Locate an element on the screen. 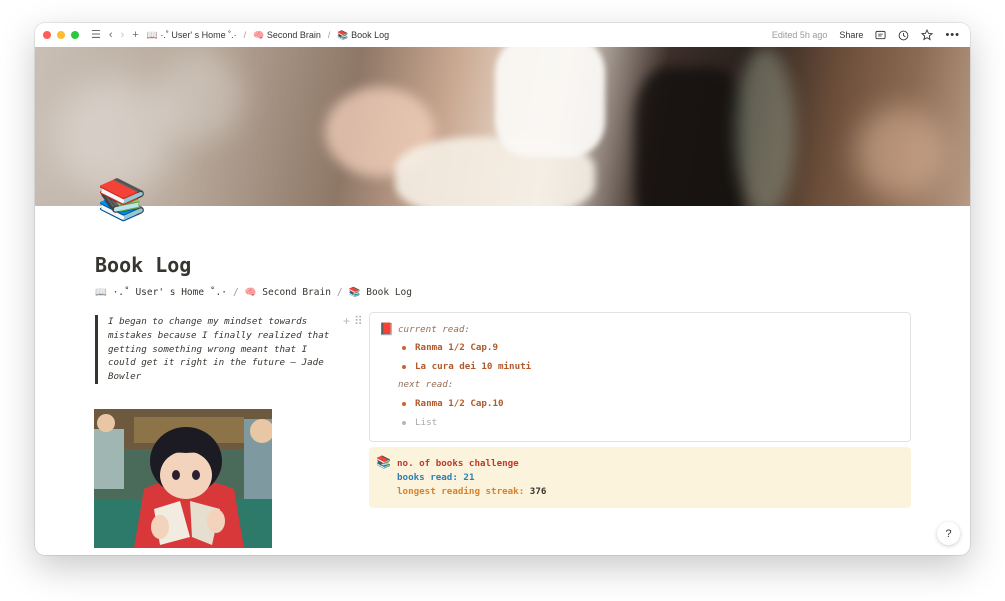 The width and height of the screenshot is (1005, 601). breadcrumb-link-second-brain: 🧠 Second Brain is located at coordinates (288, 292).